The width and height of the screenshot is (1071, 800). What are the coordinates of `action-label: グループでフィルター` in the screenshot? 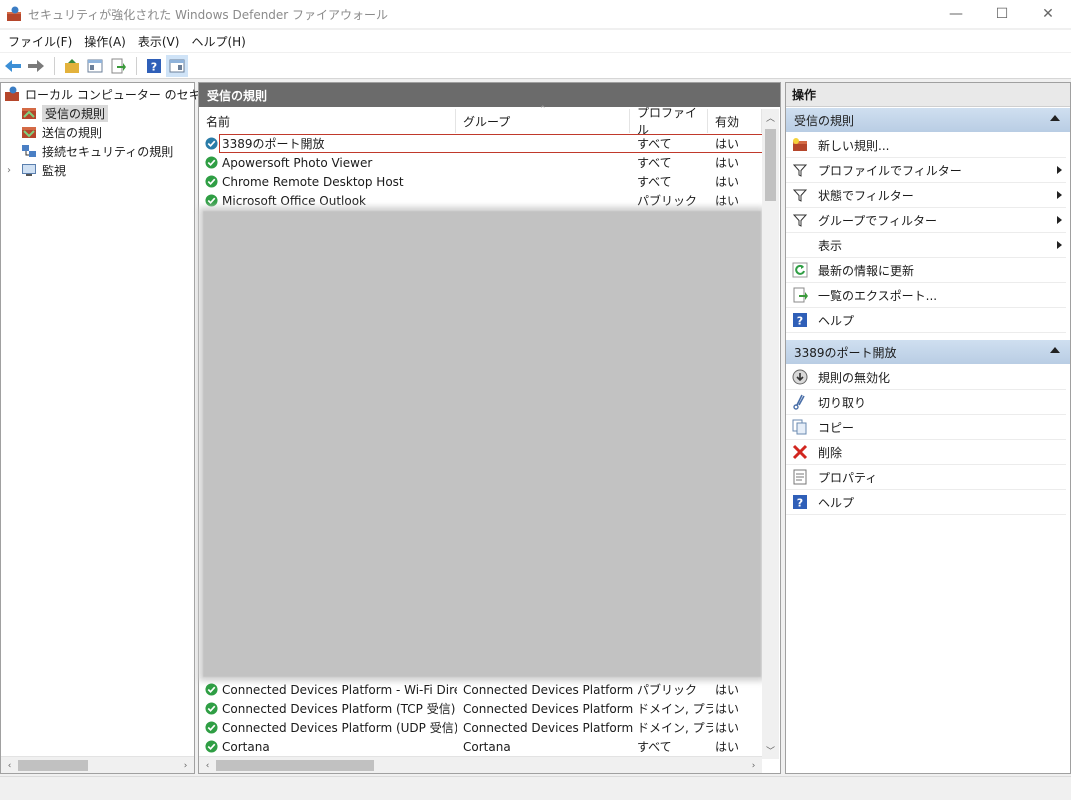 It's located at (878, 220).